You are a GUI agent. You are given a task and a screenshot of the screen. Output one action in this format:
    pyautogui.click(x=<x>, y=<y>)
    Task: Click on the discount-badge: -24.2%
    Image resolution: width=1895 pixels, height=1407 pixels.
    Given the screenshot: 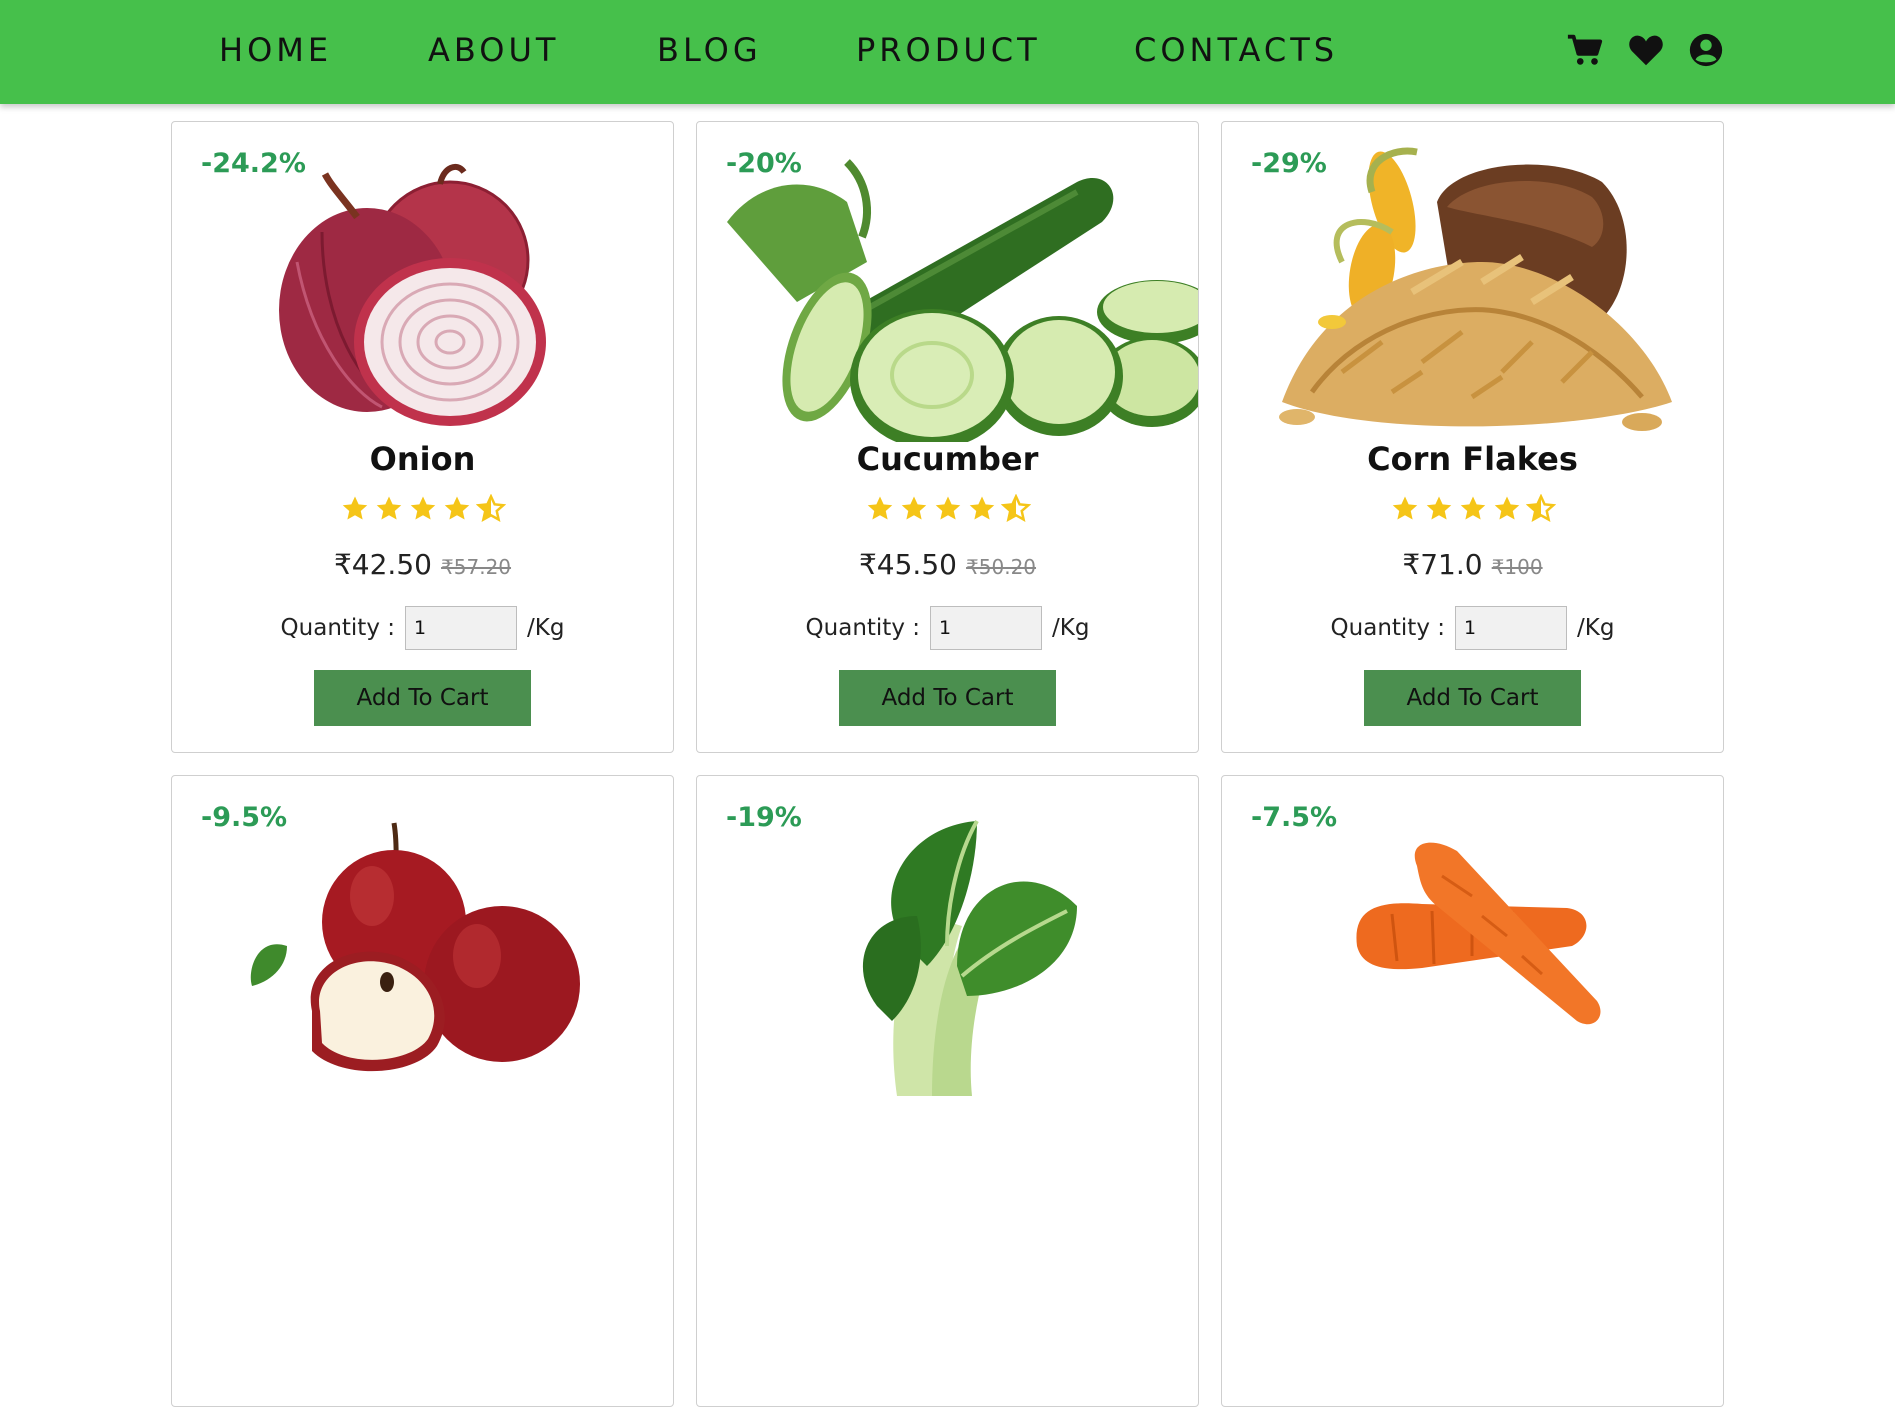 What is the action you would take?
    pyautogui.click(x=253, y=163)
    